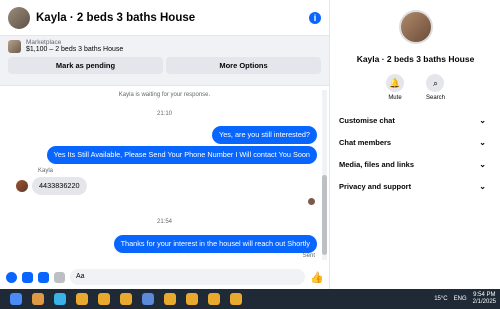 The image size is (500, 309). Describe the element at coordinates (243, 65) in the screenshot. I see `more-options-button: More Options` at that location.